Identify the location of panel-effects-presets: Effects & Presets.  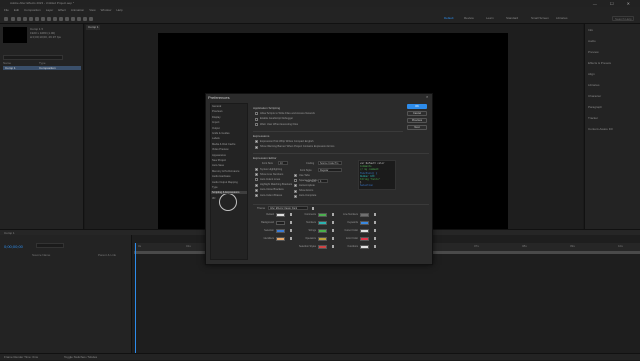
(599, 63).